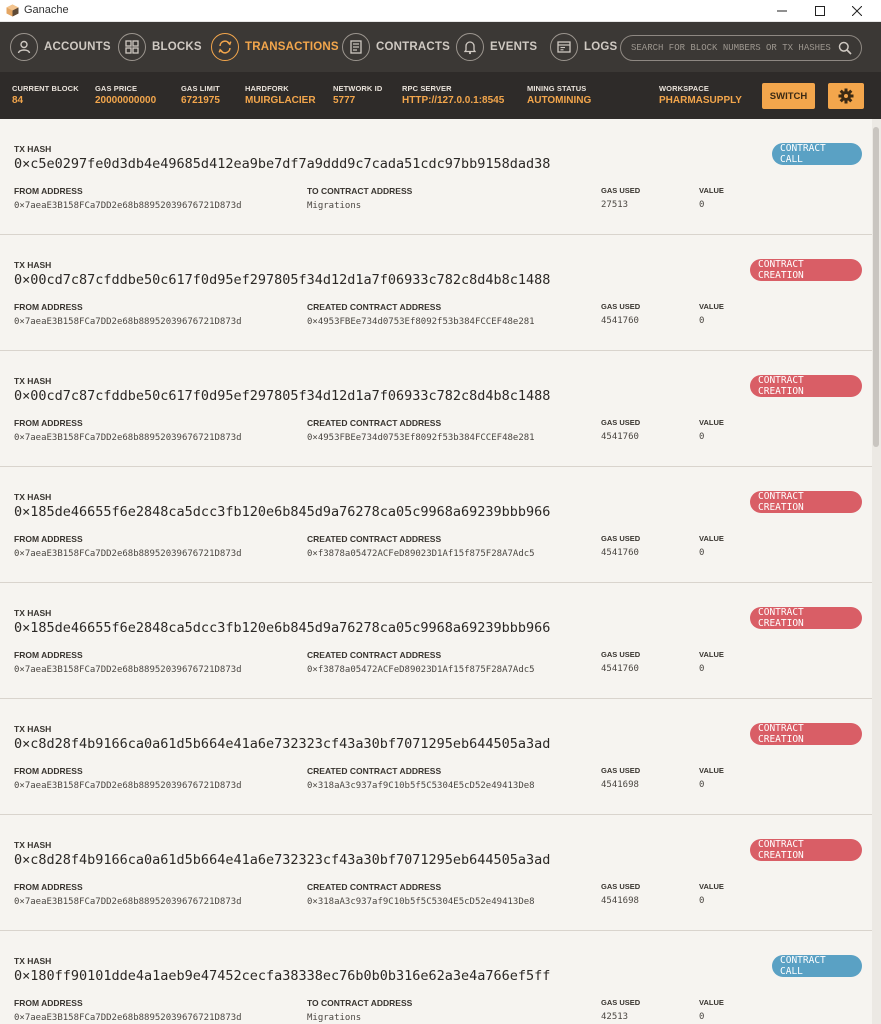 This screenshot has height=1024, width=881. I want to click on nav-accounts: ACCOUNTS, so click(60, 47).